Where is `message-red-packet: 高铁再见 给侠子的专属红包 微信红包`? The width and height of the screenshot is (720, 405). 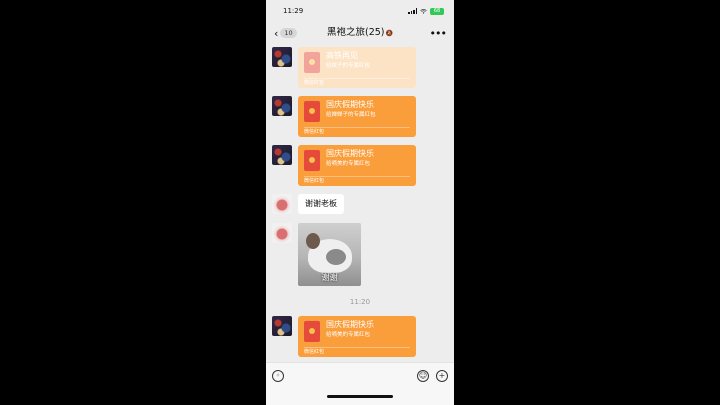
message-red-packet: 高铁再见 给侠子的专属红包 微信红包 is located at coordinates (344, 67).